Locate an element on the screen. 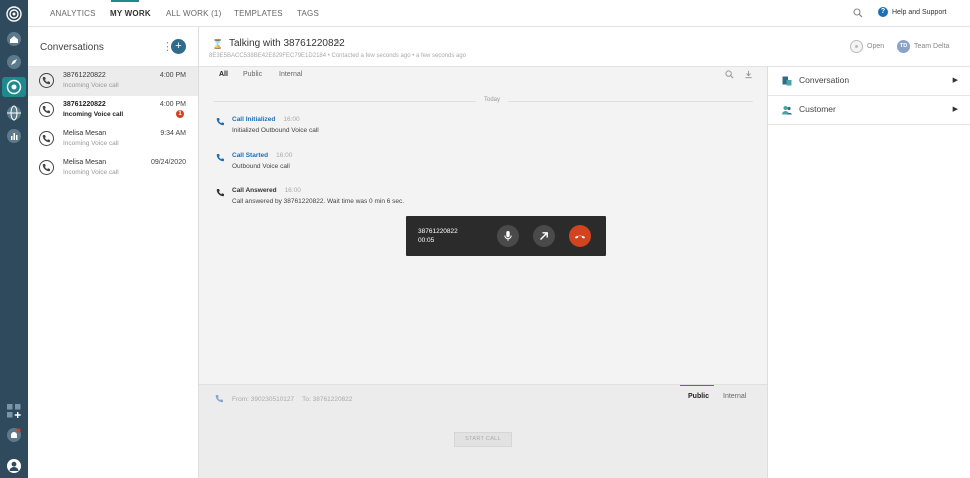 Image resolution: width=970 pixels, height=478 pixels. help-and-support-link: ? Help and Support is located at coordinates (912, 12).